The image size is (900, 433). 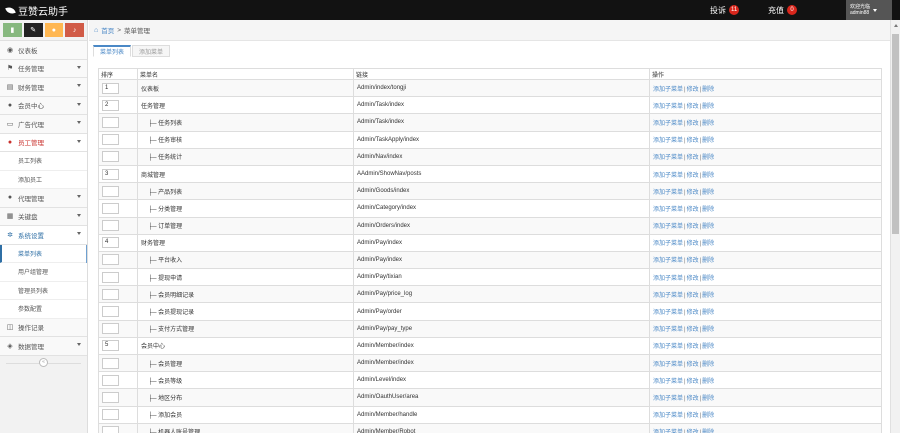 What do you see at coordinates (43, 290) in the screenshot?
I see `sidebar-subitem-admin-list: 管理员列表` at bounding box center [43, 290].